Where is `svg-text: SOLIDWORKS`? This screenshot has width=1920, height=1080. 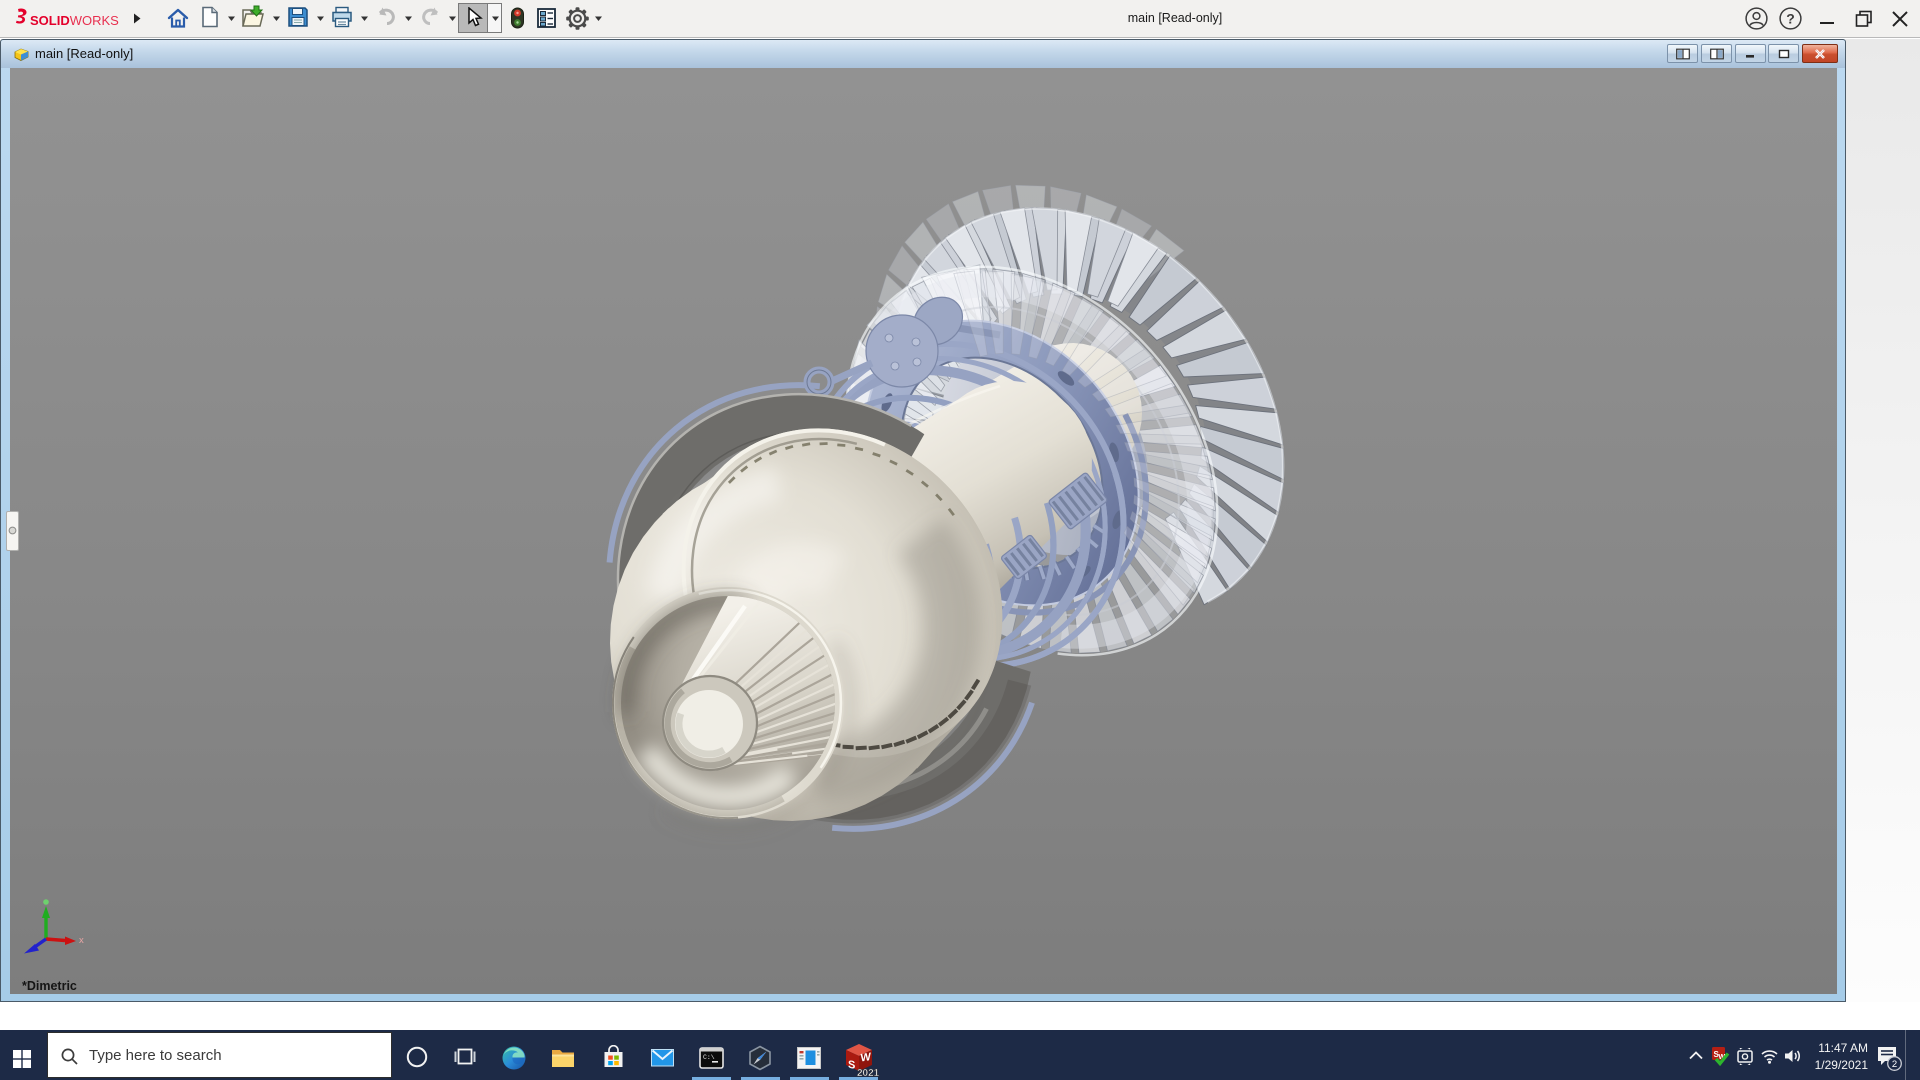 svg-text: SOLIDWORKS is located at coordinates (74, 20).